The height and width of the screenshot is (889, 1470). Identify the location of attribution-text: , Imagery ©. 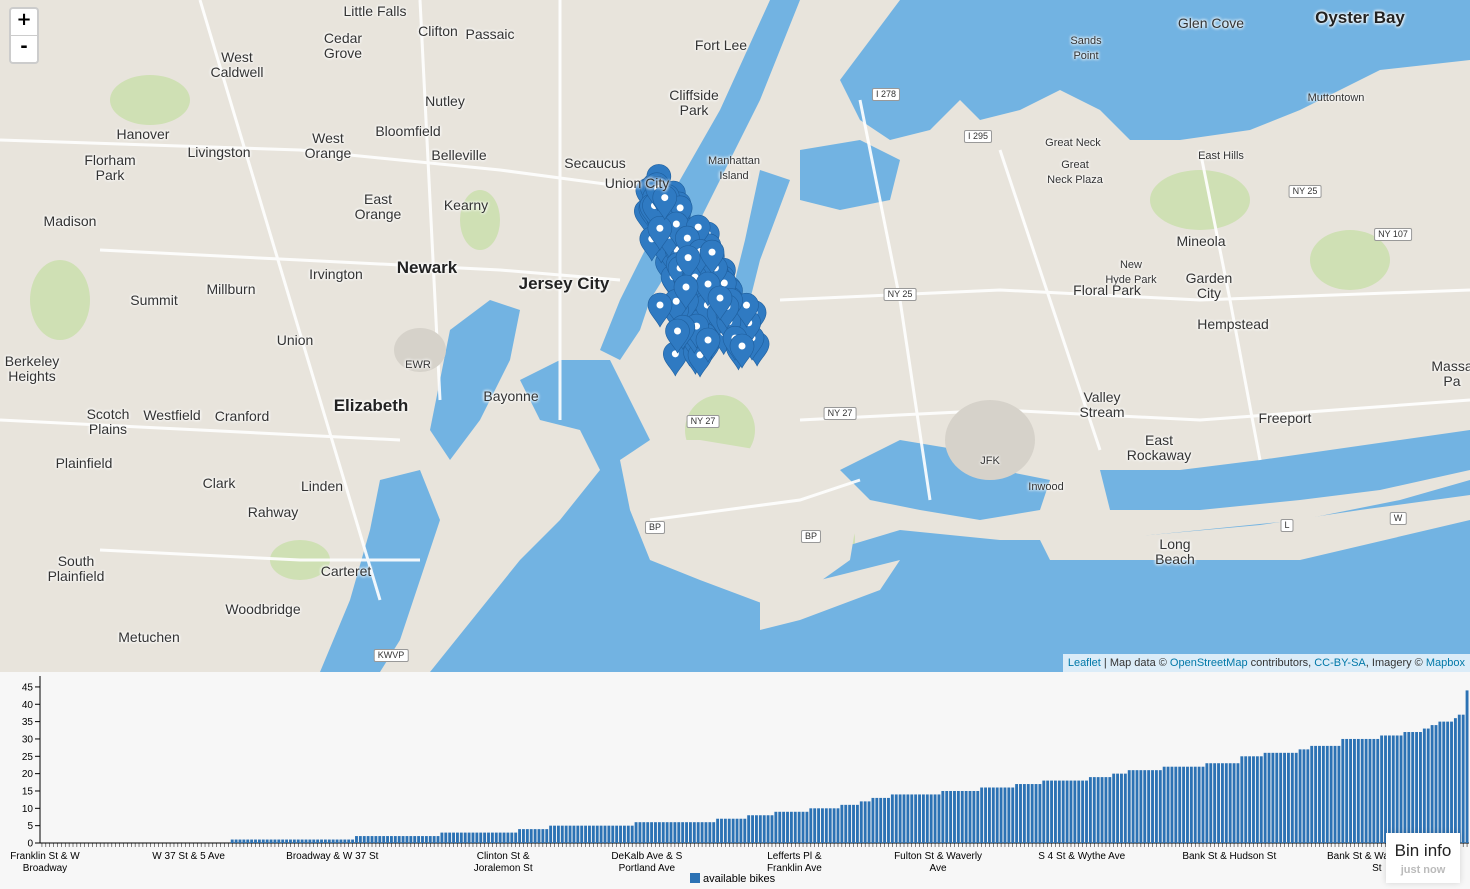
(1395, 663).